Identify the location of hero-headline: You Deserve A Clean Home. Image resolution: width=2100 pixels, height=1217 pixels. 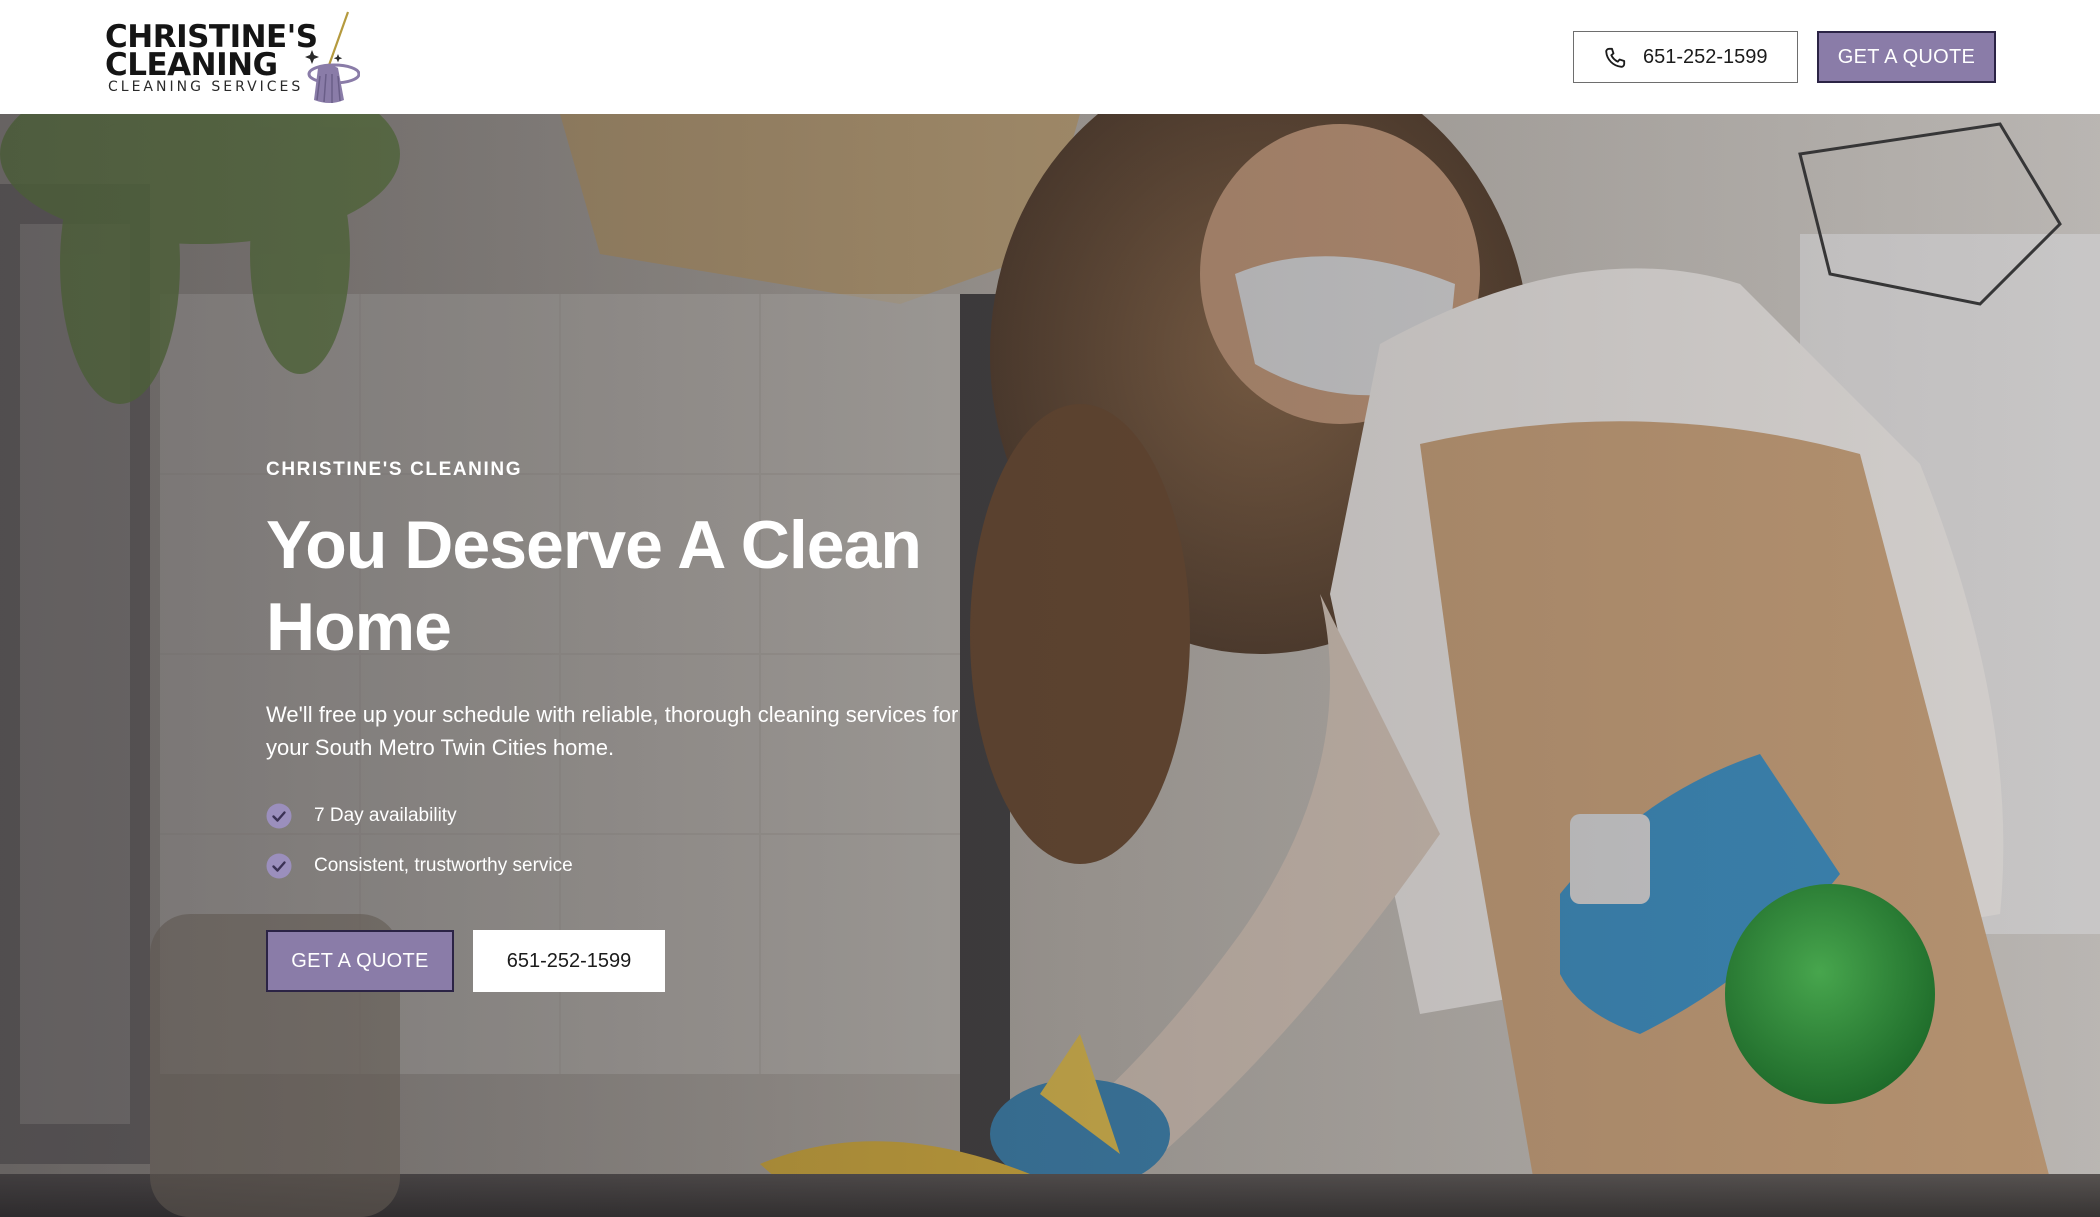
(594, 586).